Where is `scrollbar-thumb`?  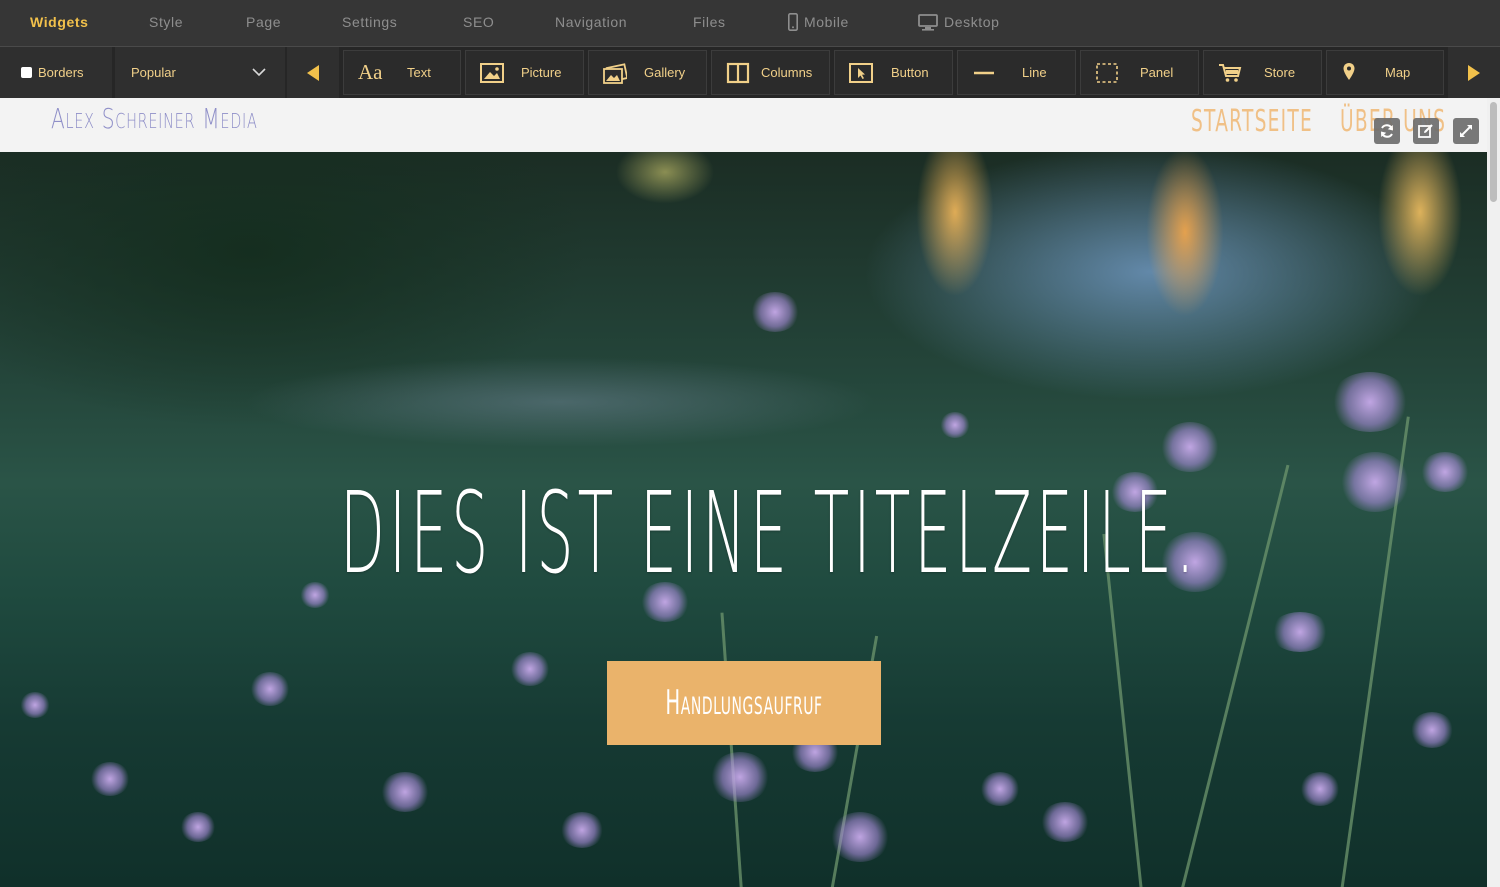
scrollbar-thumb is located at coordinates (1493, 152).